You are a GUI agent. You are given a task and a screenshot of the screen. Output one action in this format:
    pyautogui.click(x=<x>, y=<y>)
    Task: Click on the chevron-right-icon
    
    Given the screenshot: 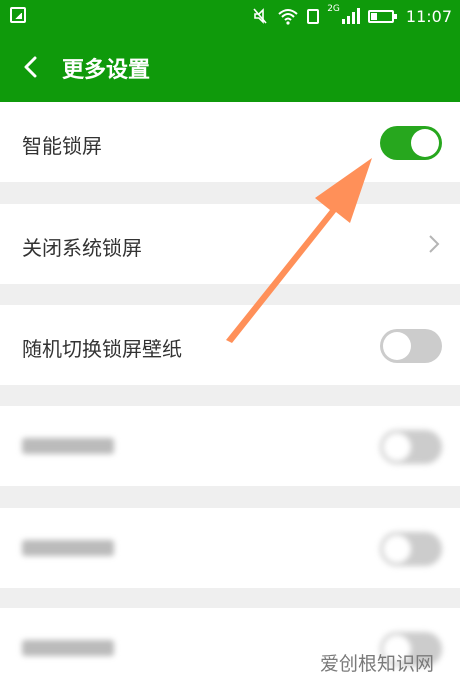 What is the action you would take?
    pyautogui.click(x=434, y=244)
    